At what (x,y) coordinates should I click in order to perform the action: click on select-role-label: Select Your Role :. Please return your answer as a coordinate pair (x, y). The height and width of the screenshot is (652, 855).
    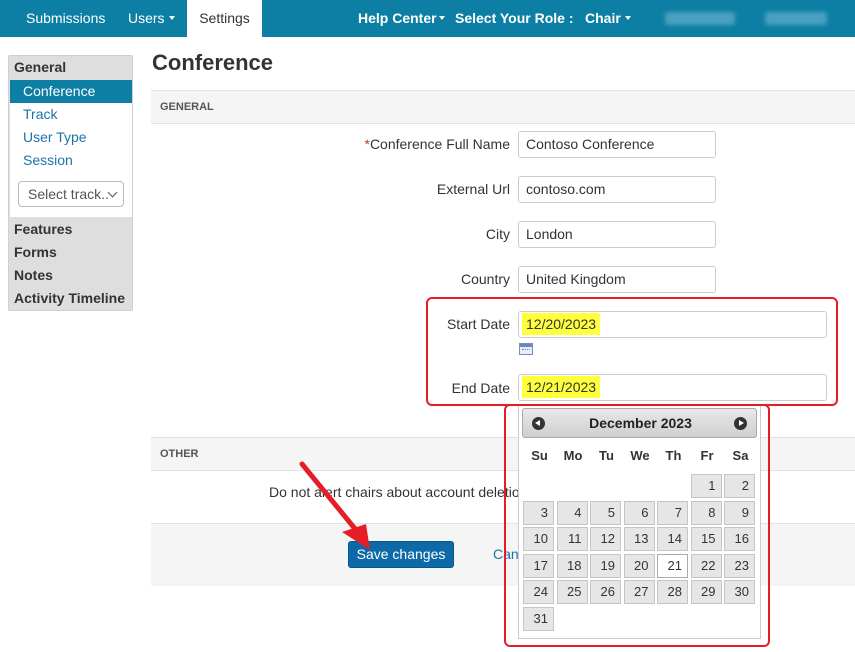
    Looking at the image, I should click on (514, 18).